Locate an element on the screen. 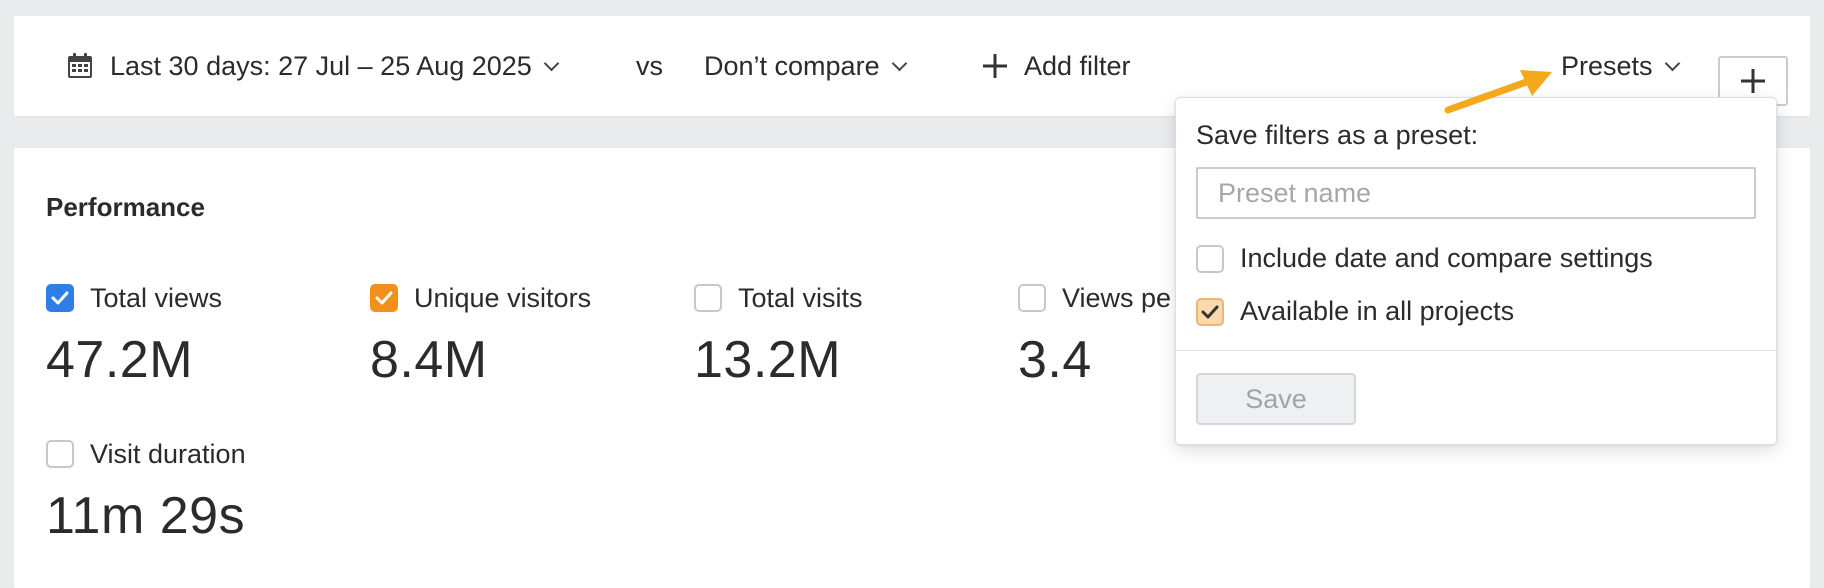 The height and width of the screenshot is (588, 1824). date-range-picker: Last 30 days: 27 Jul – 25 Aug 2025 is located at coordinates (313, 66).